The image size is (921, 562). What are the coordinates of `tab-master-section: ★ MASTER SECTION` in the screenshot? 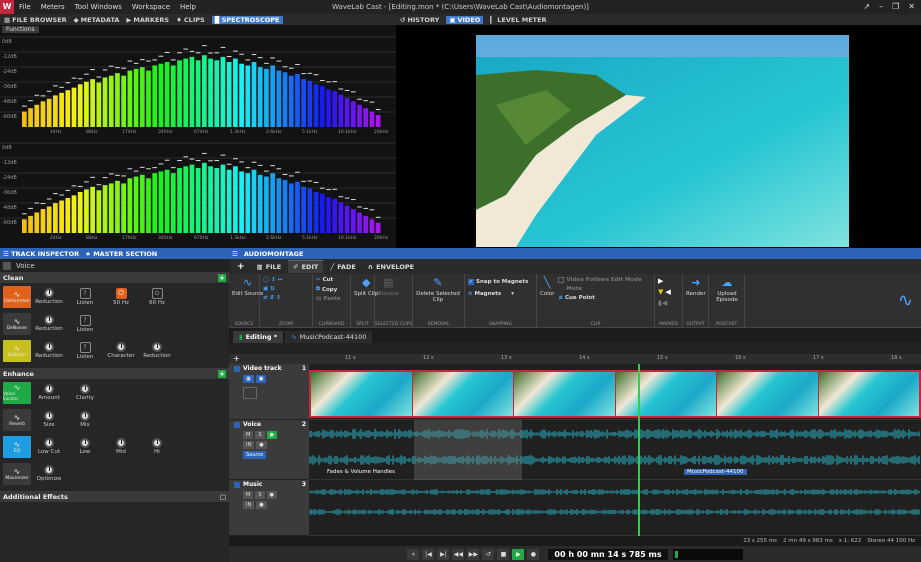 It's located at (121, 254).